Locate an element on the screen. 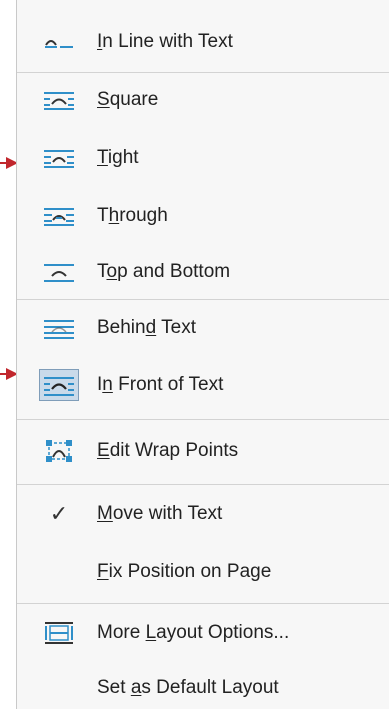 This screenshot has height=714, width=389. menu-item-in-front-of-text: In Front of Text is located at coordinates (203, 385).